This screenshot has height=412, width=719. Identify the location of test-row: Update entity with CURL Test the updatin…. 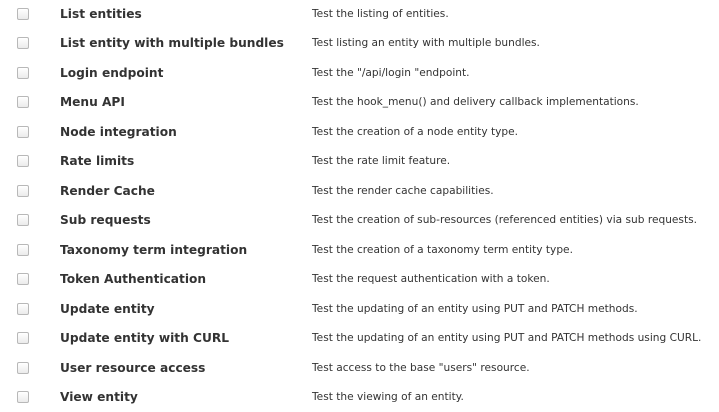
(359, 339).